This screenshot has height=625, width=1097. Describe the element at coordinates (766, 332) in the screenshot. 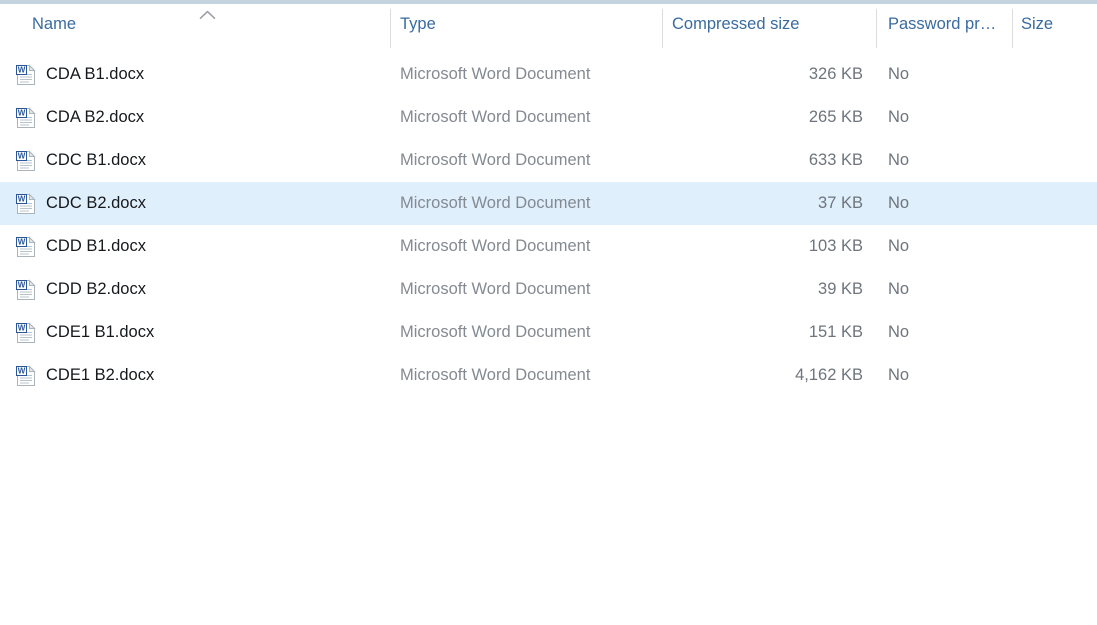

I see `file-compressed-size-cell: 151 KB` at that location.